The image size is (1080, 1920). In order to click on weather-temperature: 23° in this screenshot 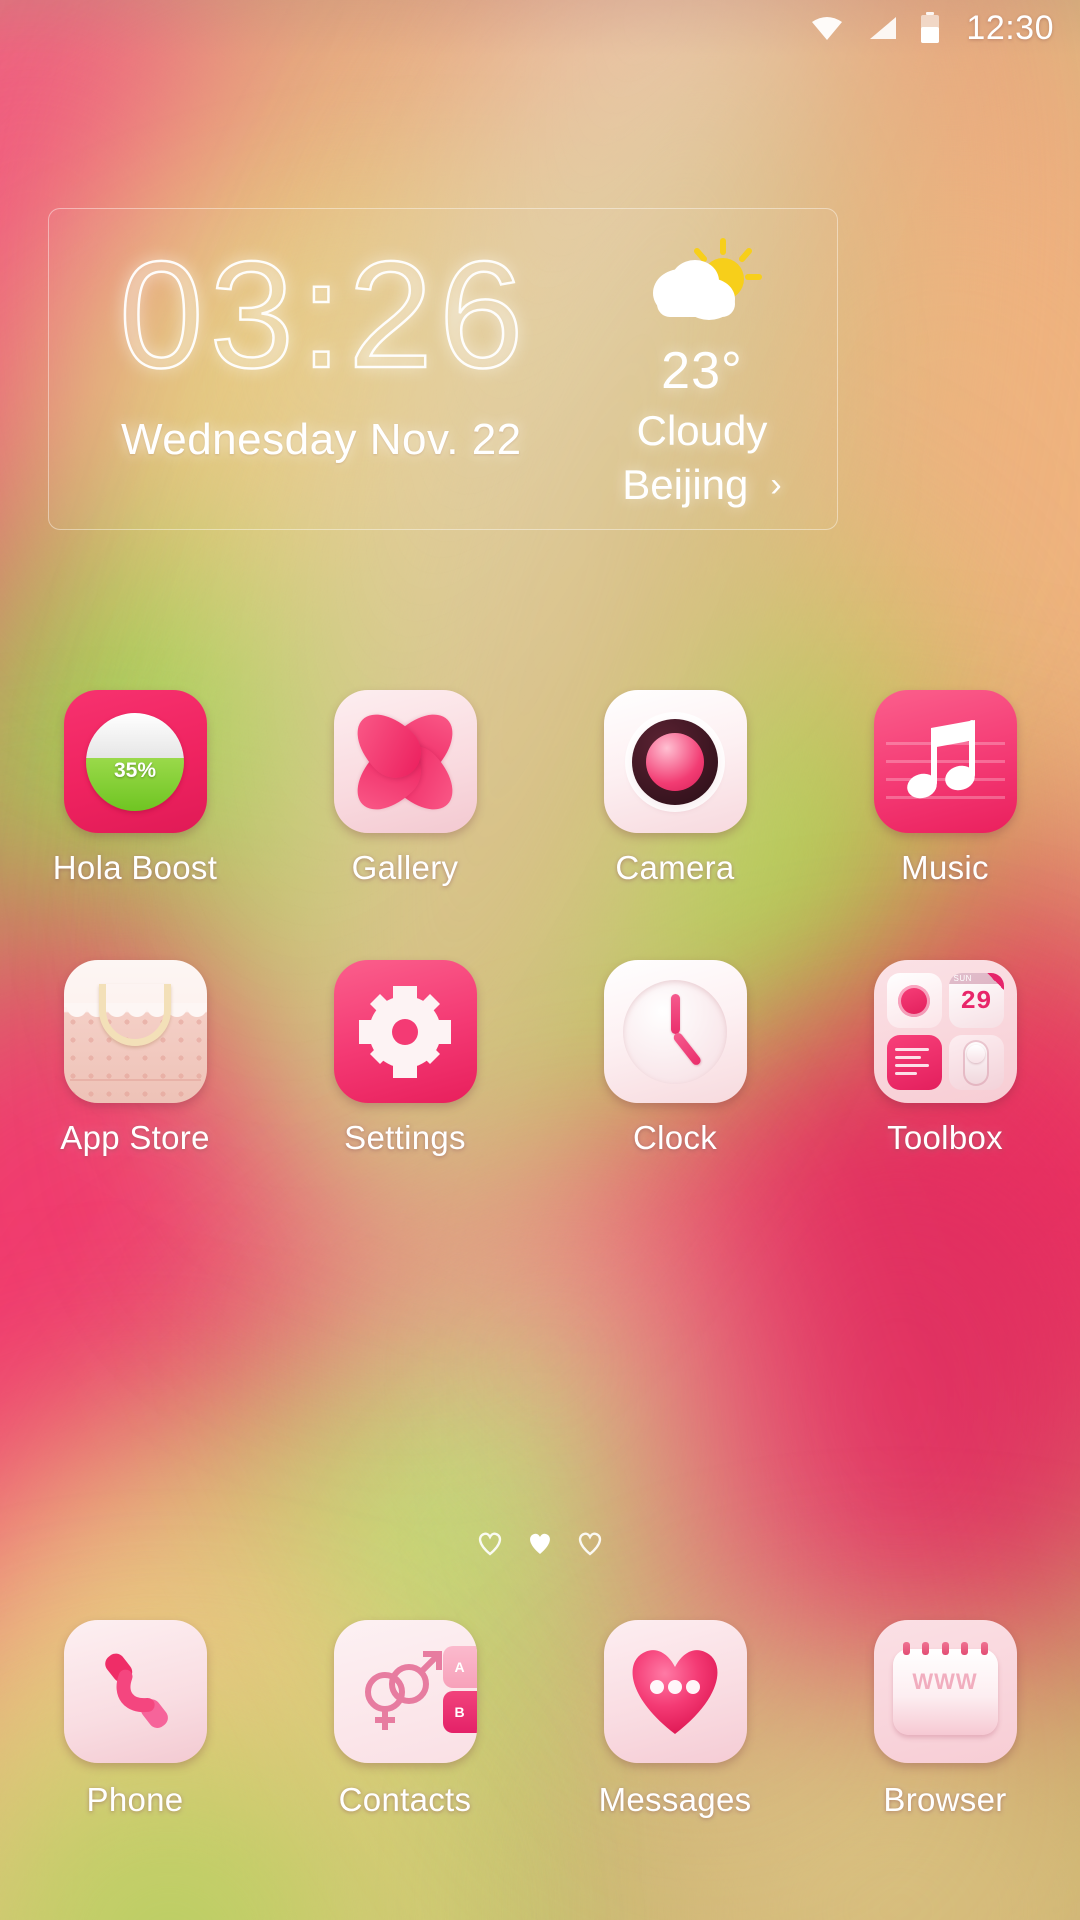, I will do `click(702, 371)`.